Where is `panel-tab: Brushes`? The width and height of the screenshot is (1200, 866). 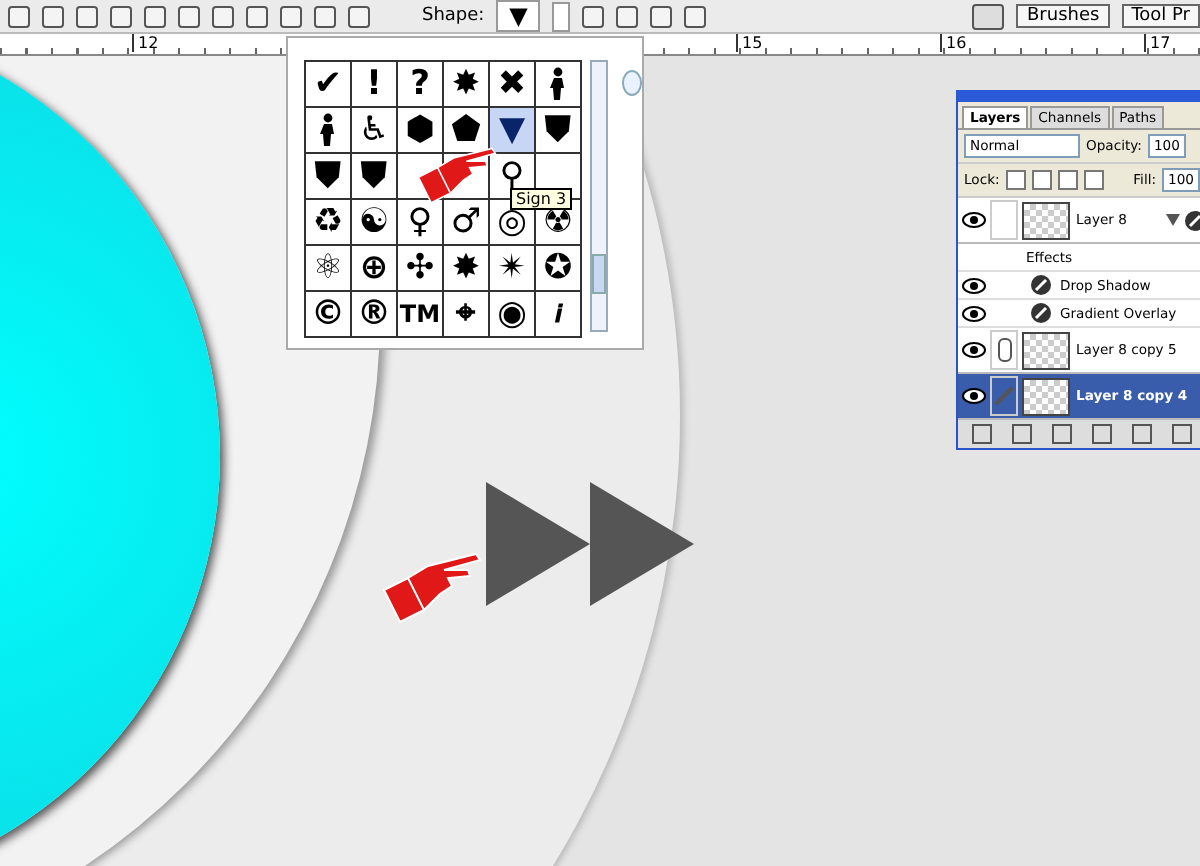 panel-tab: Brushes is located at coordinates (1063, 16).